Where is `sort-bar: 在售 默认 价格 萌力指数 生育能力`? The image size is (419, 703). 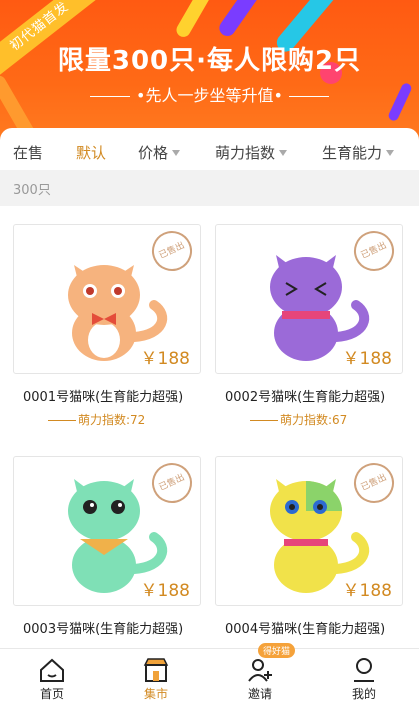 sort-bar: 在售 默认 价格 萌力指数 生育能力 is located at coordinates (209, 152).